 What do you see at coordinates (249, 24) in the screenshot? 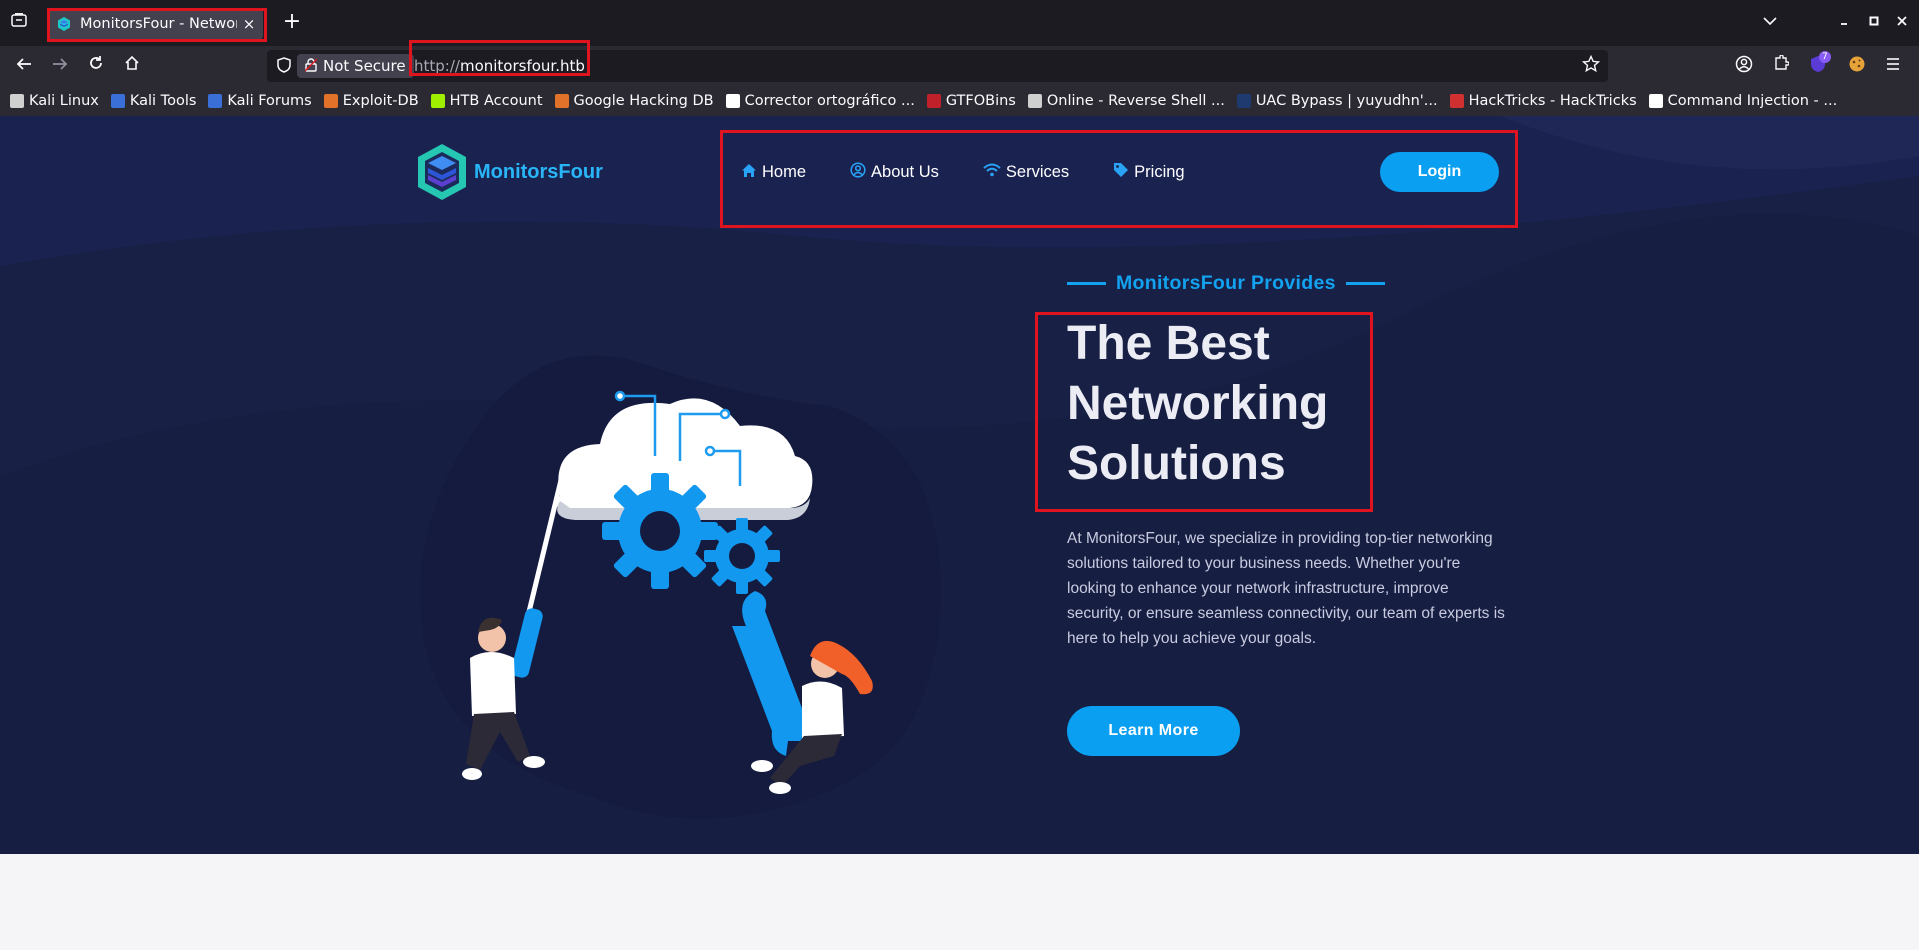
I see `tab-close-icon: ×` at bounding box center [249, 24].